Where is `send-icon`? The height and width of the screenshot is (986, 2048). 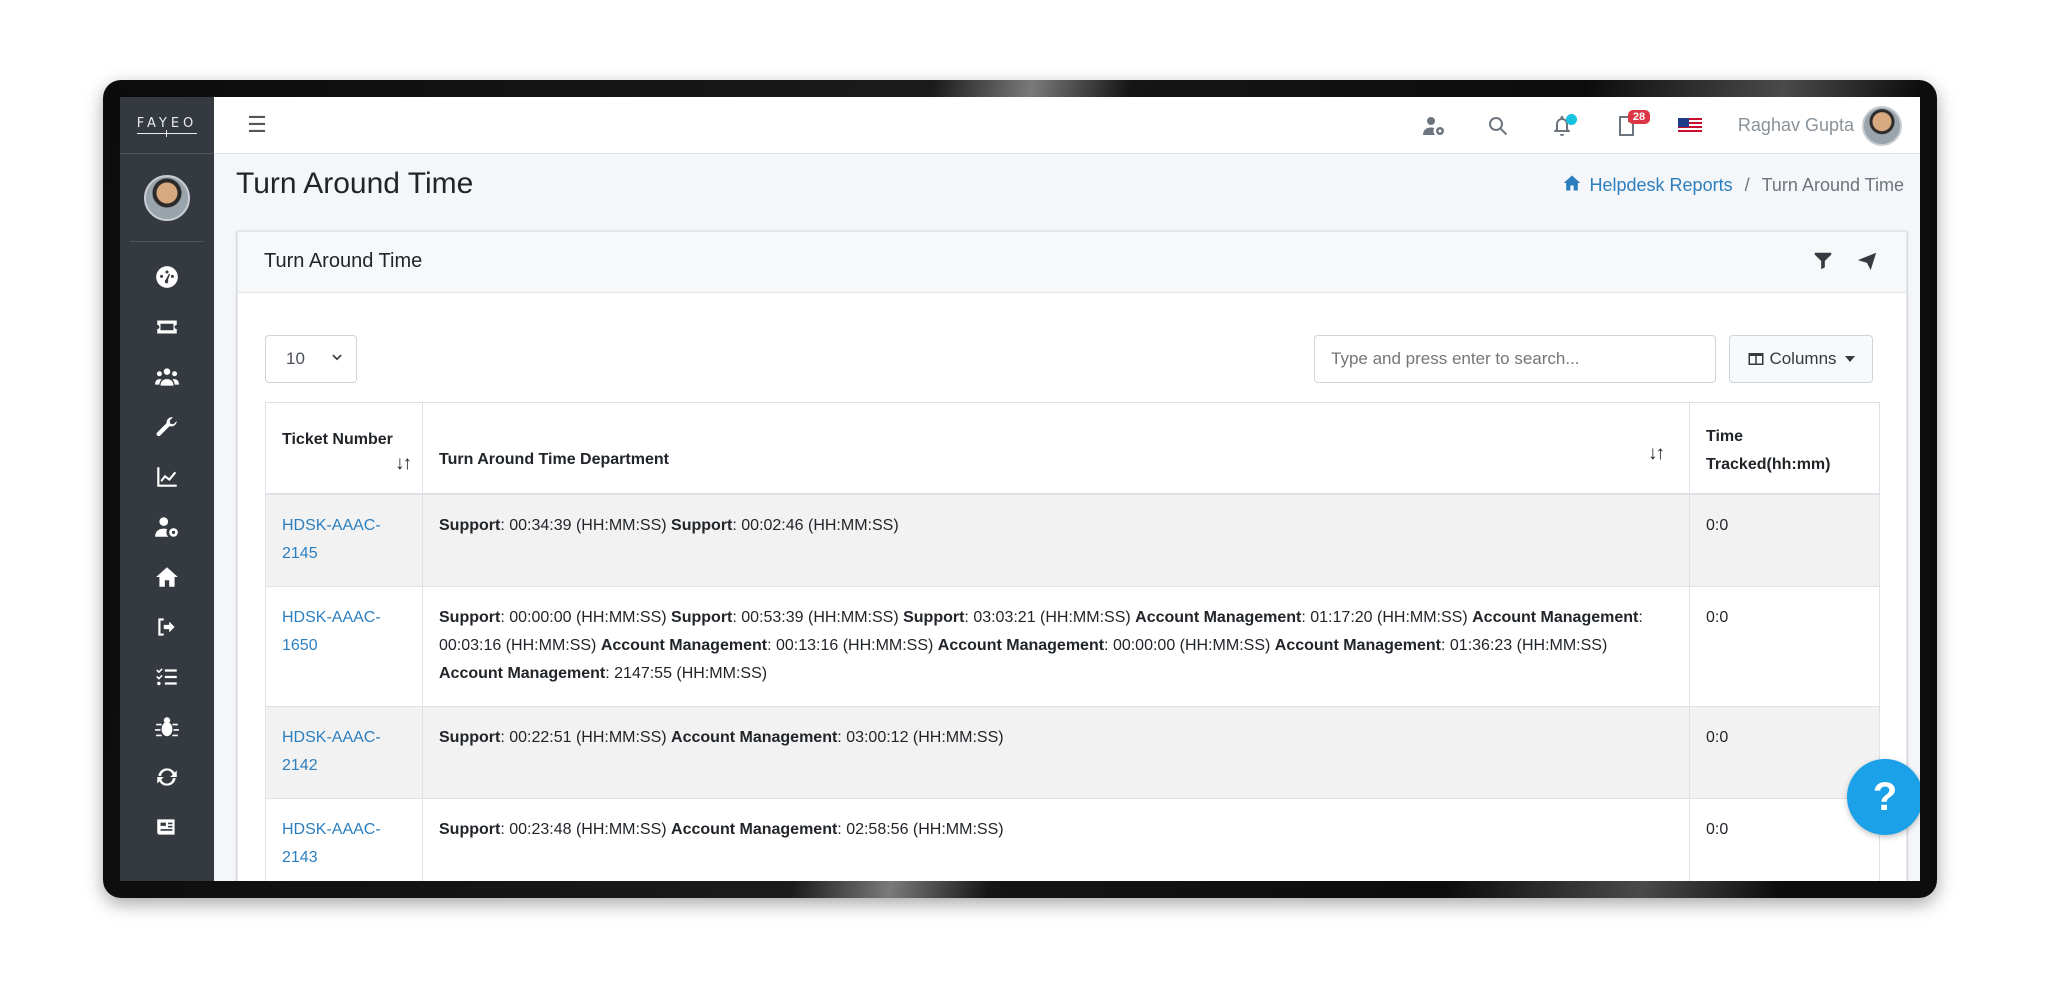
send-icon is located at coordinates (1867, 261).